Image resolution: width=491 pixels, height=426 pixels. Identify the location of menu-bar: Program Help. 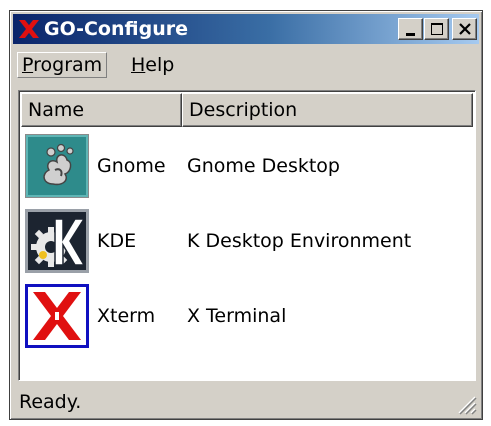
(246, 65).